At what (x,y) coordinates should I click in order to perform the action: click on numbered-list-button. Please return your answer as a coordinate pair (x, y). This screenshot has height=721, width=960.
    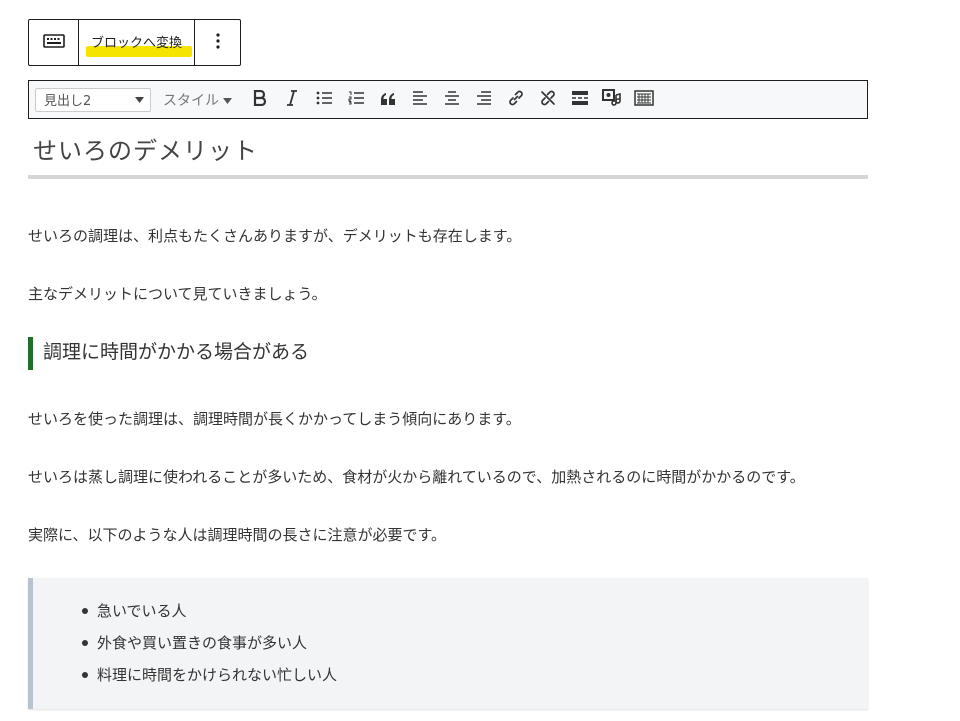
    Looking at the image, I should click on (356, 100).